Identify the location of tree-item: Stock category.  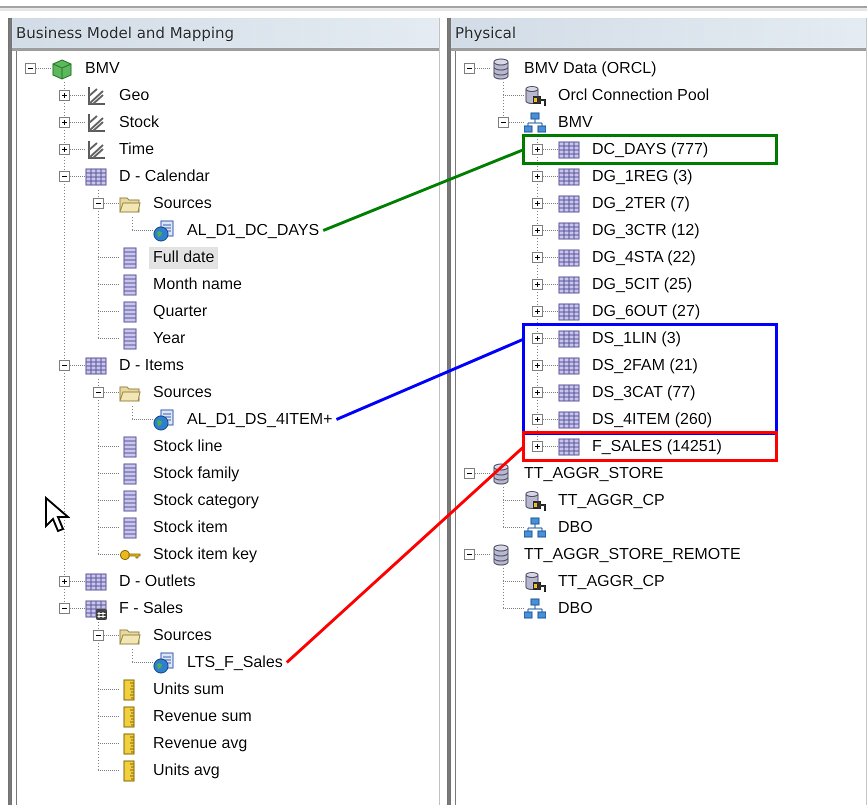
(206, 501).